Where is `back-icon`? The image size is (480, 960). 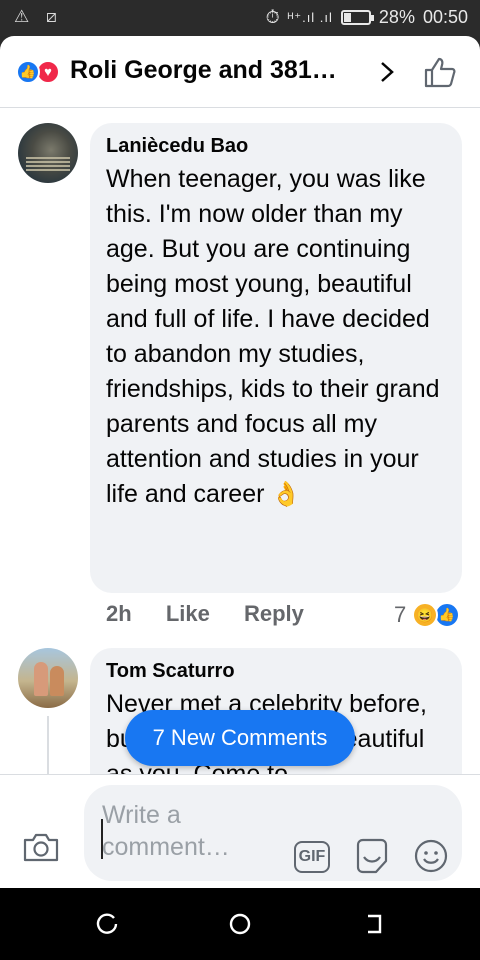
back-icon is located at coordinates (374, 924).